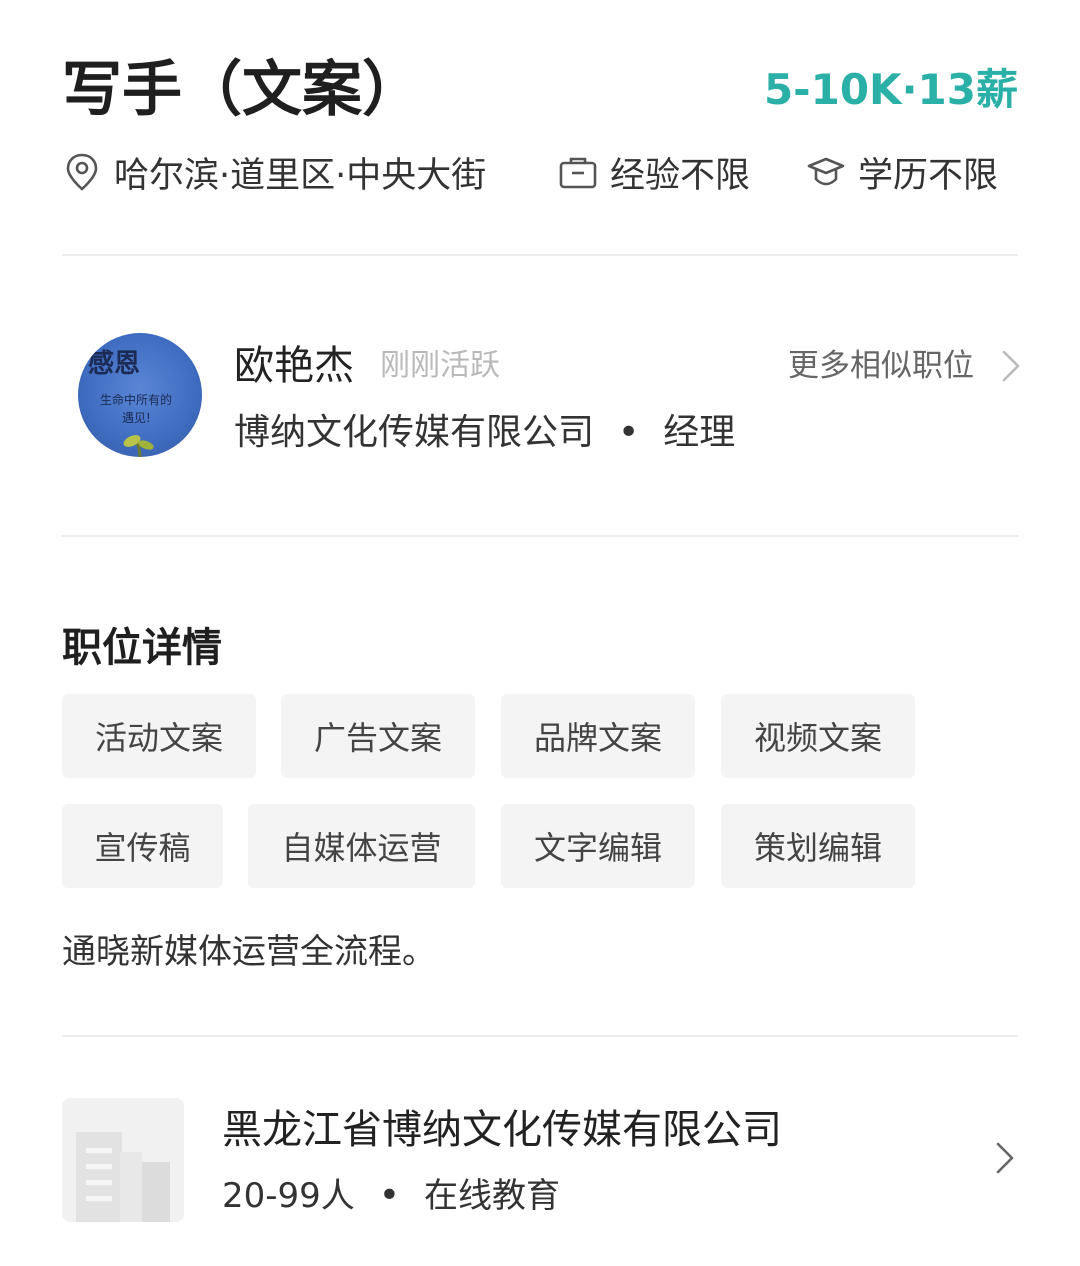 The height and width of the screenshot is (1266, 1080). What do you see at coordinates (361, 846) in the screenshot?
I see `skill-tag: 自媒体运营` at bounding box center [361, 846].